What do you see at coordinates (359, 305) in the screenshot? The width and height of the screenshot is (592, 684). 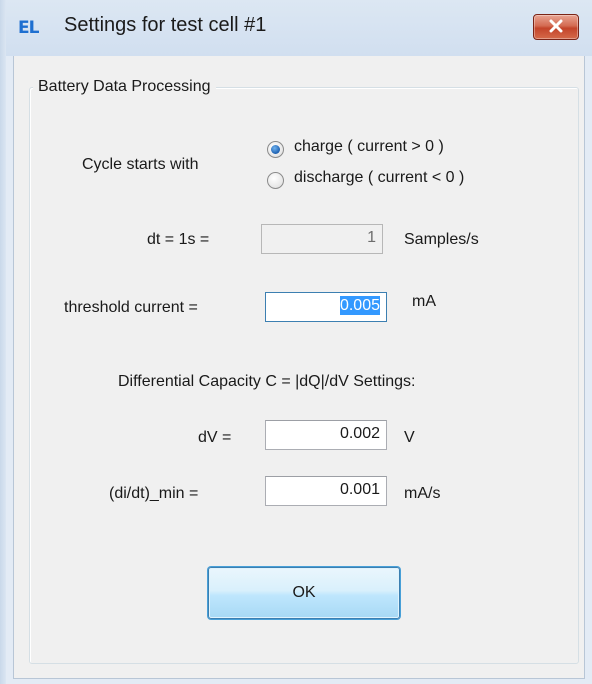 I see `threshold-value-selection: 0.005` at bounding box center [359, 305].